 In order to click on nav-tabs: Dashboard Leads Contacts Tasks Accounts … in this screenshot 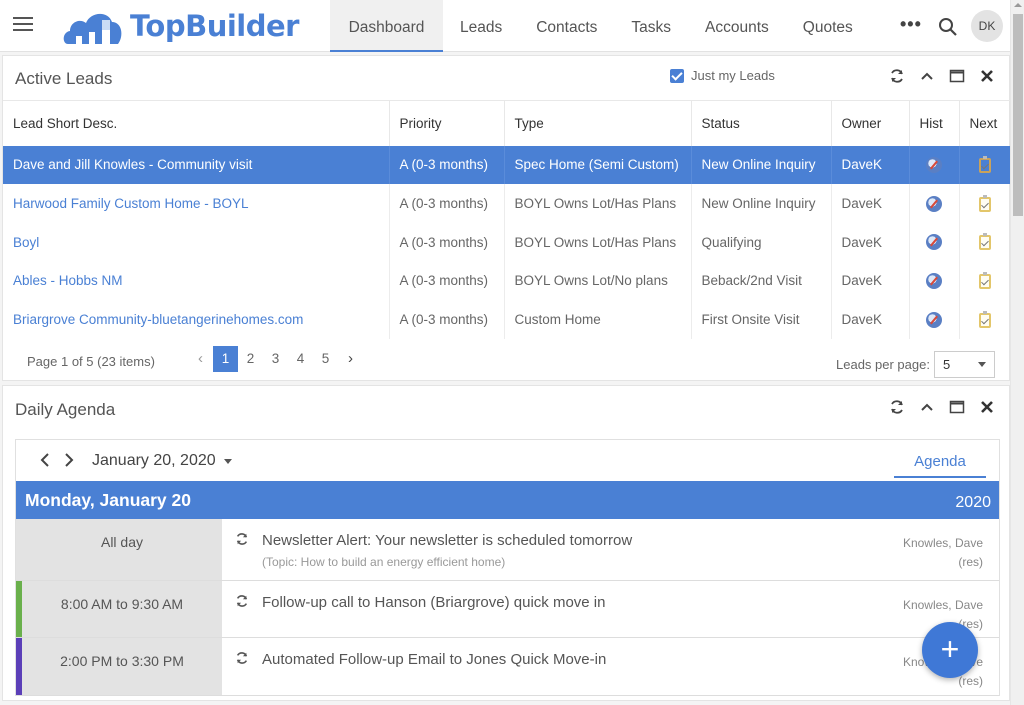, I will do `click(600, 26)`.